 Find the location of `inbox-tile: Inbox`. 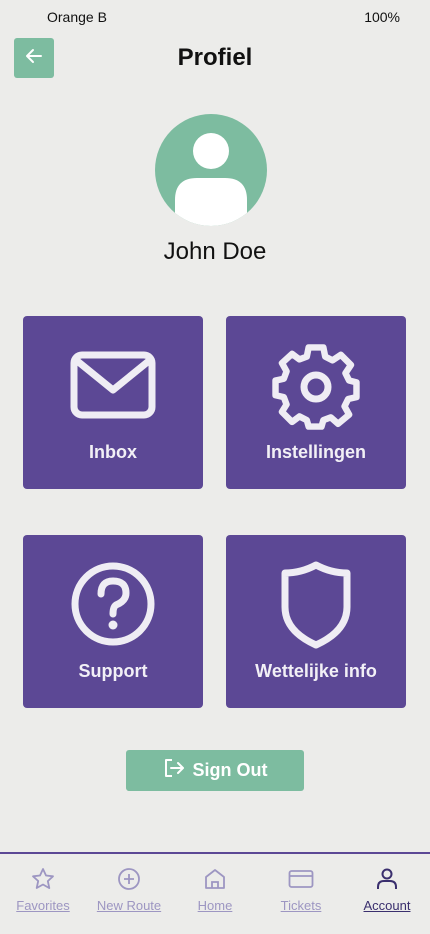

inbox-tile: Inbox is located at coordinates (113, 402).